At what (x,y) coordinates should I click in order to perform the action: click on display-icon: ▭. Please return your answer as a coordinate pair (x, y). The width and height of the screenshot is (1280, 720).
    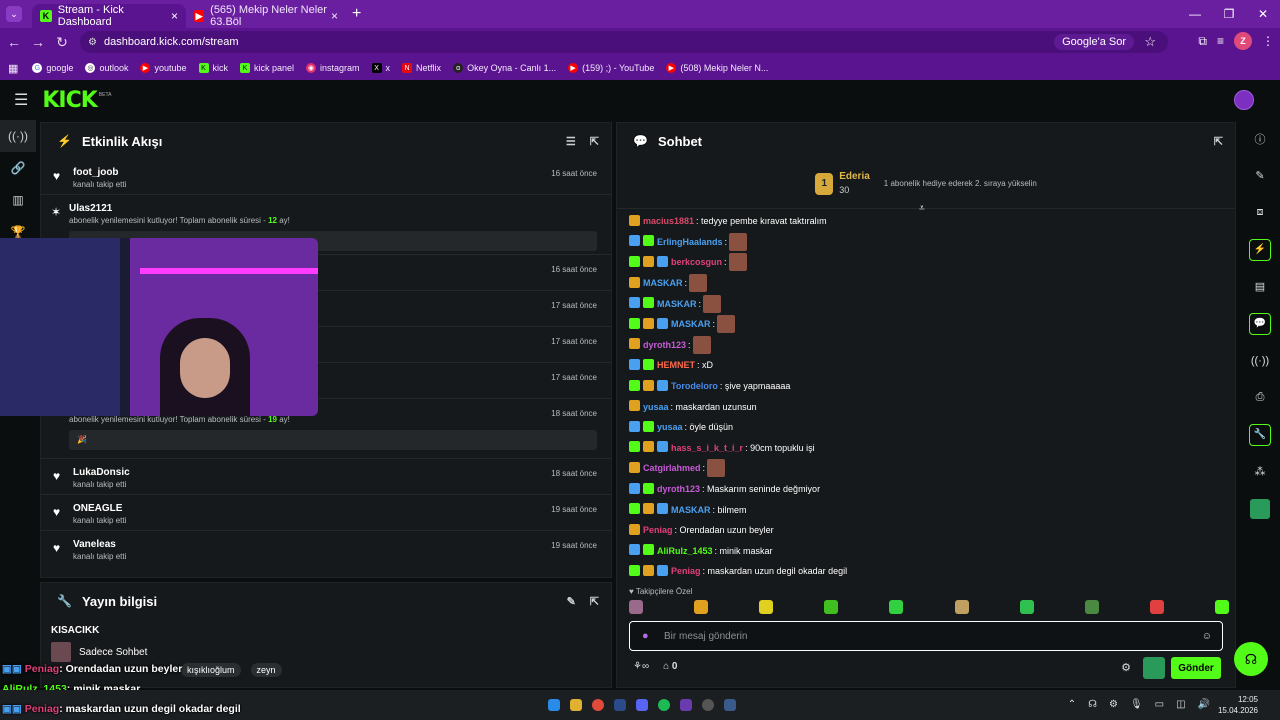
    Looking at the image, I should click on (1159, 704).